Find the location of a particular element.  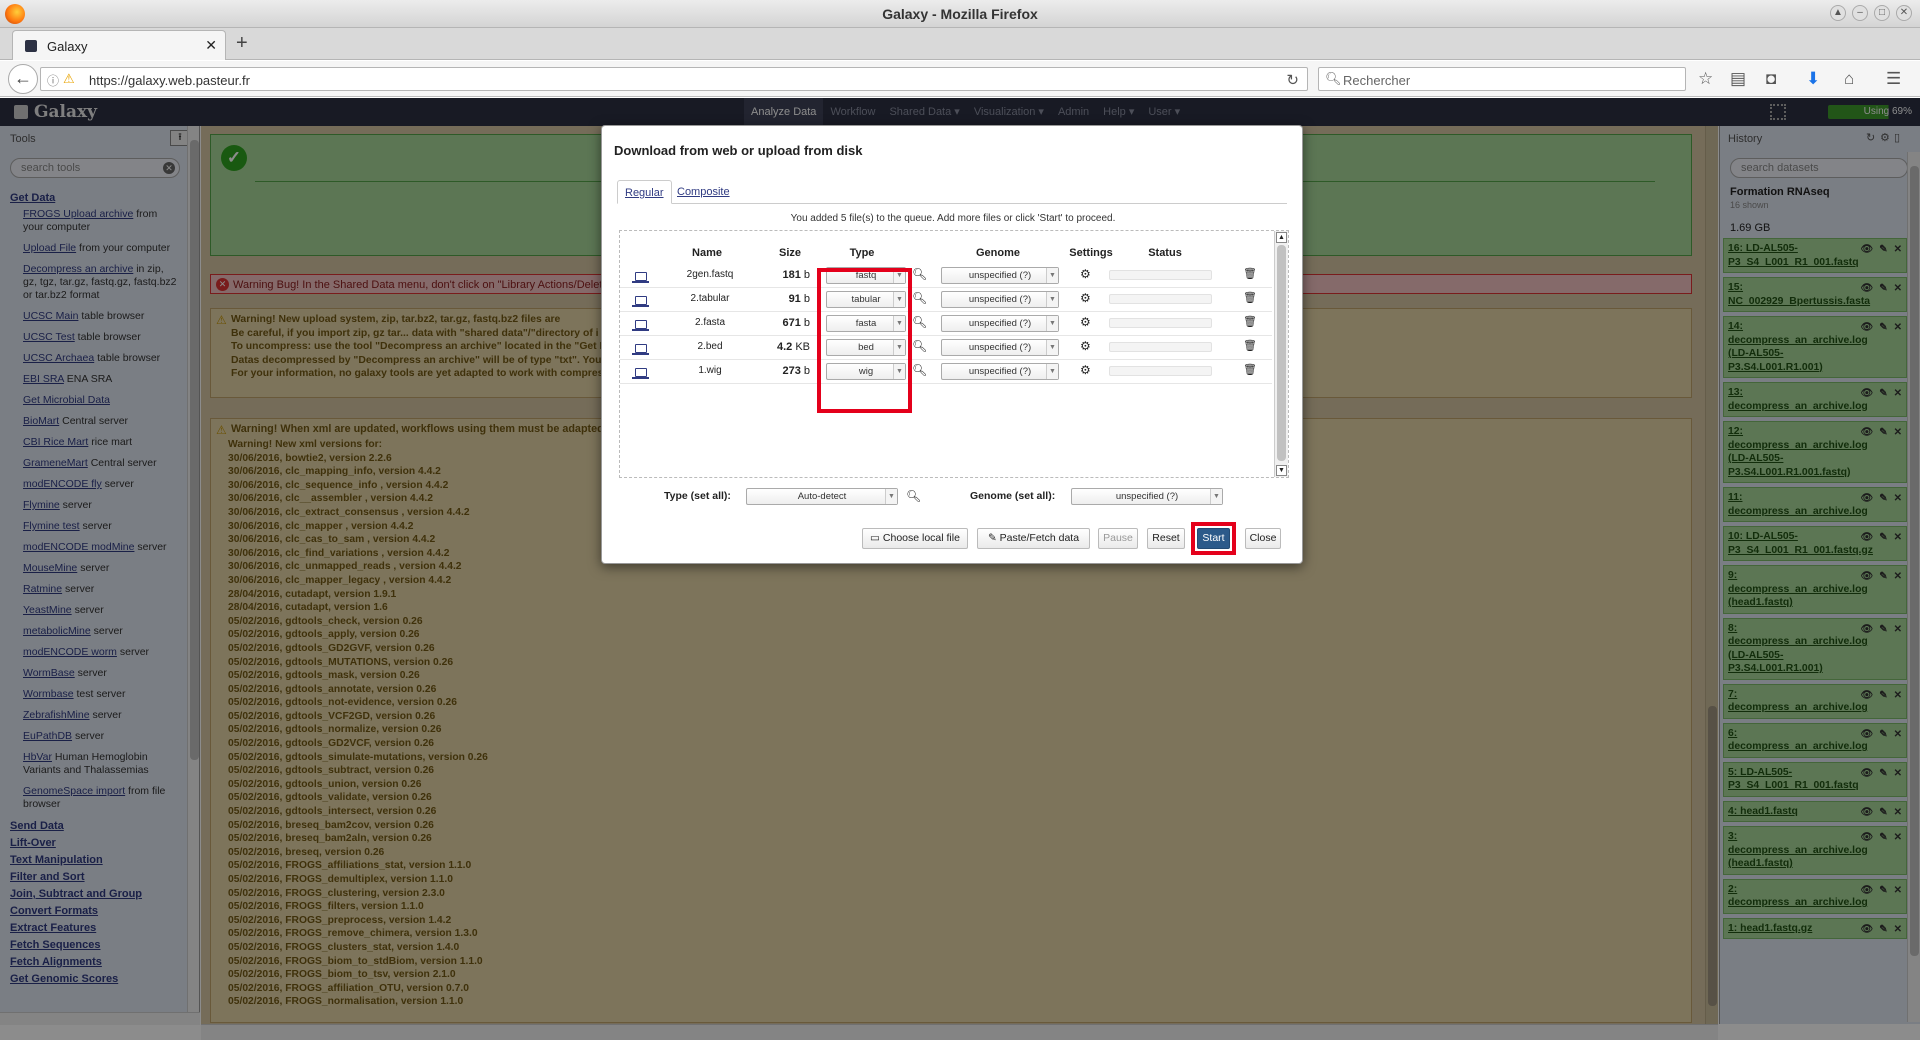

paste-fetch-label: Paste/Fetch data is located at coordinates (1039, 538).